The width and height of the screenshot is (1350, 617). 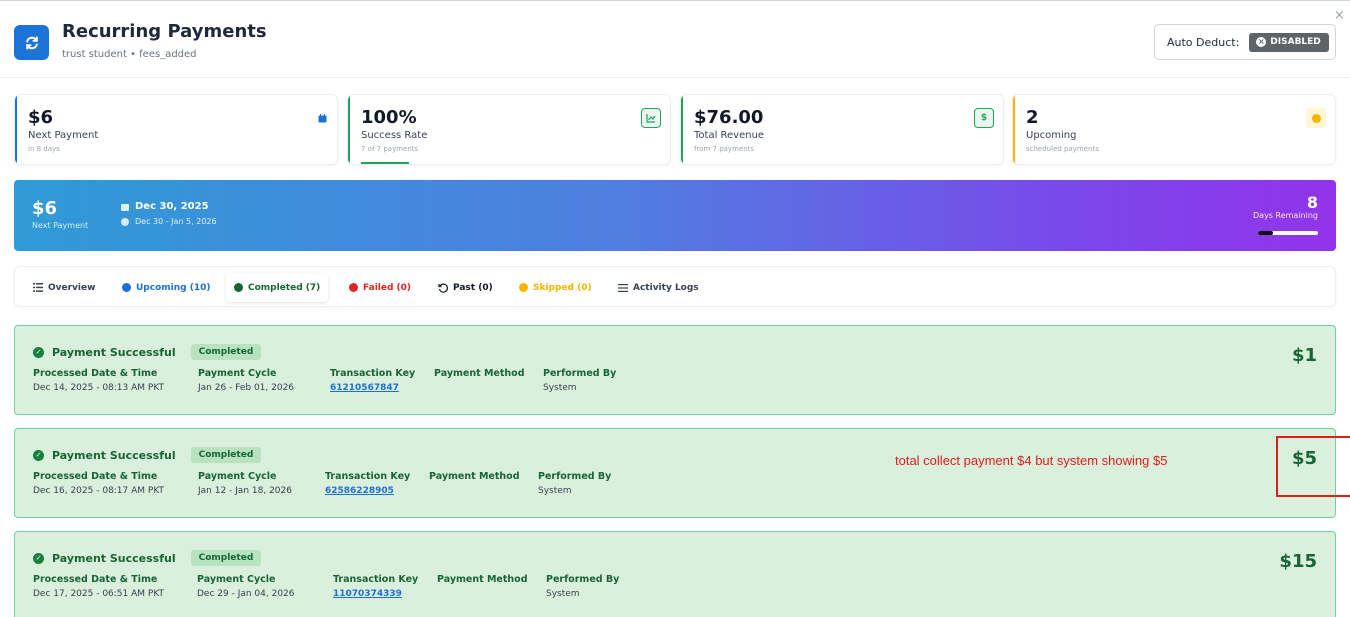 I want to click on transaction-key-link: 62586228905, so click(x=367, y=491).